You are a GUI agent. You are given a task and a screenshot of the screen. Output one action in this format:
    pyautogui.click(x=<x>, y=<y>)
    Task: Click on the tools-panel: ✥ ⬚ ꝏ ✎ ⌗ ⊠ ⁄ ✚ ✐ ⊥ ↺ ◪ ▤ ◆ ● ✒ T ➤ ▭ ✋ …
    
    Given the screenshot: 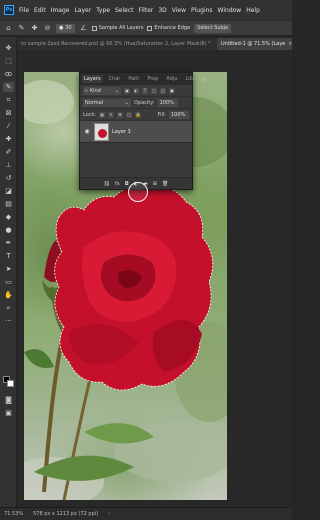 What is the action you would take?
    pyautogui.click(x=8, y=272)
    